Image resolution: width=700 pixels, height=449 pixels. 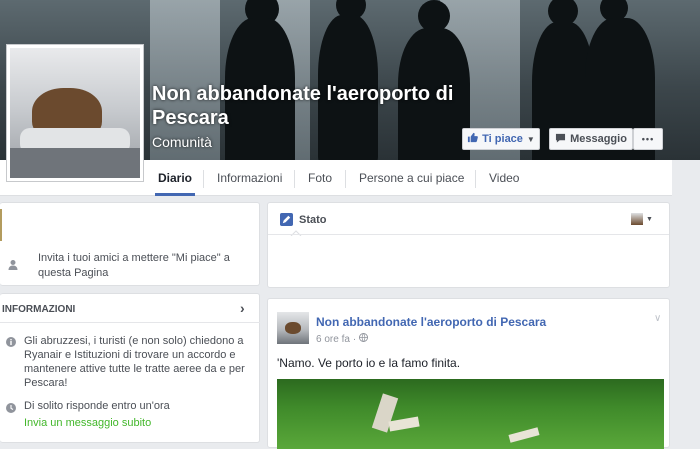 I want to click on like-button-label: Ti piace, so click(x=502, y=139).